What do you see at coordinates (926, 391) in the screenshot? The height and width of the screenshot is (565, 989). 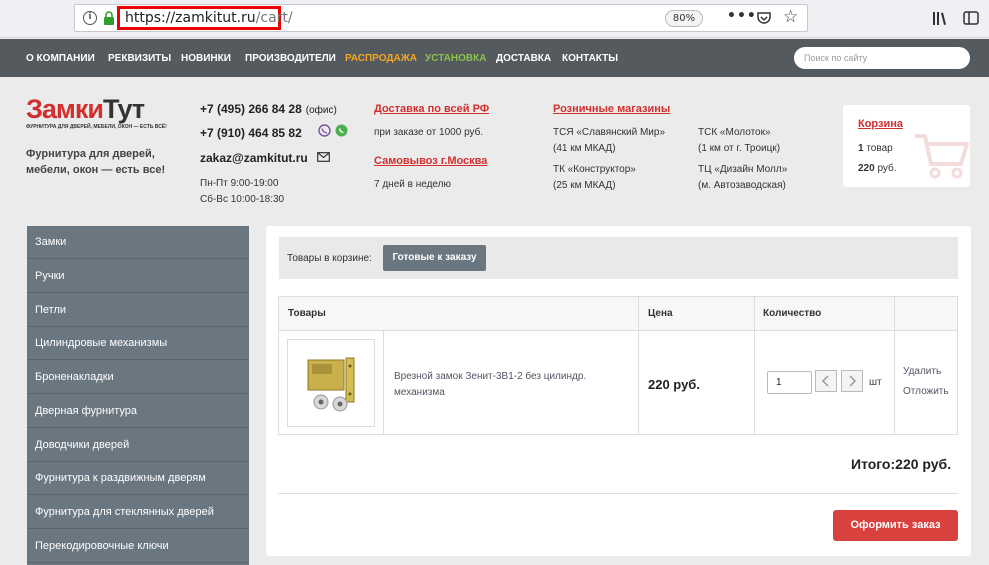 I see `postpone-item-link: Отложить` at bounding box center [926, 391].